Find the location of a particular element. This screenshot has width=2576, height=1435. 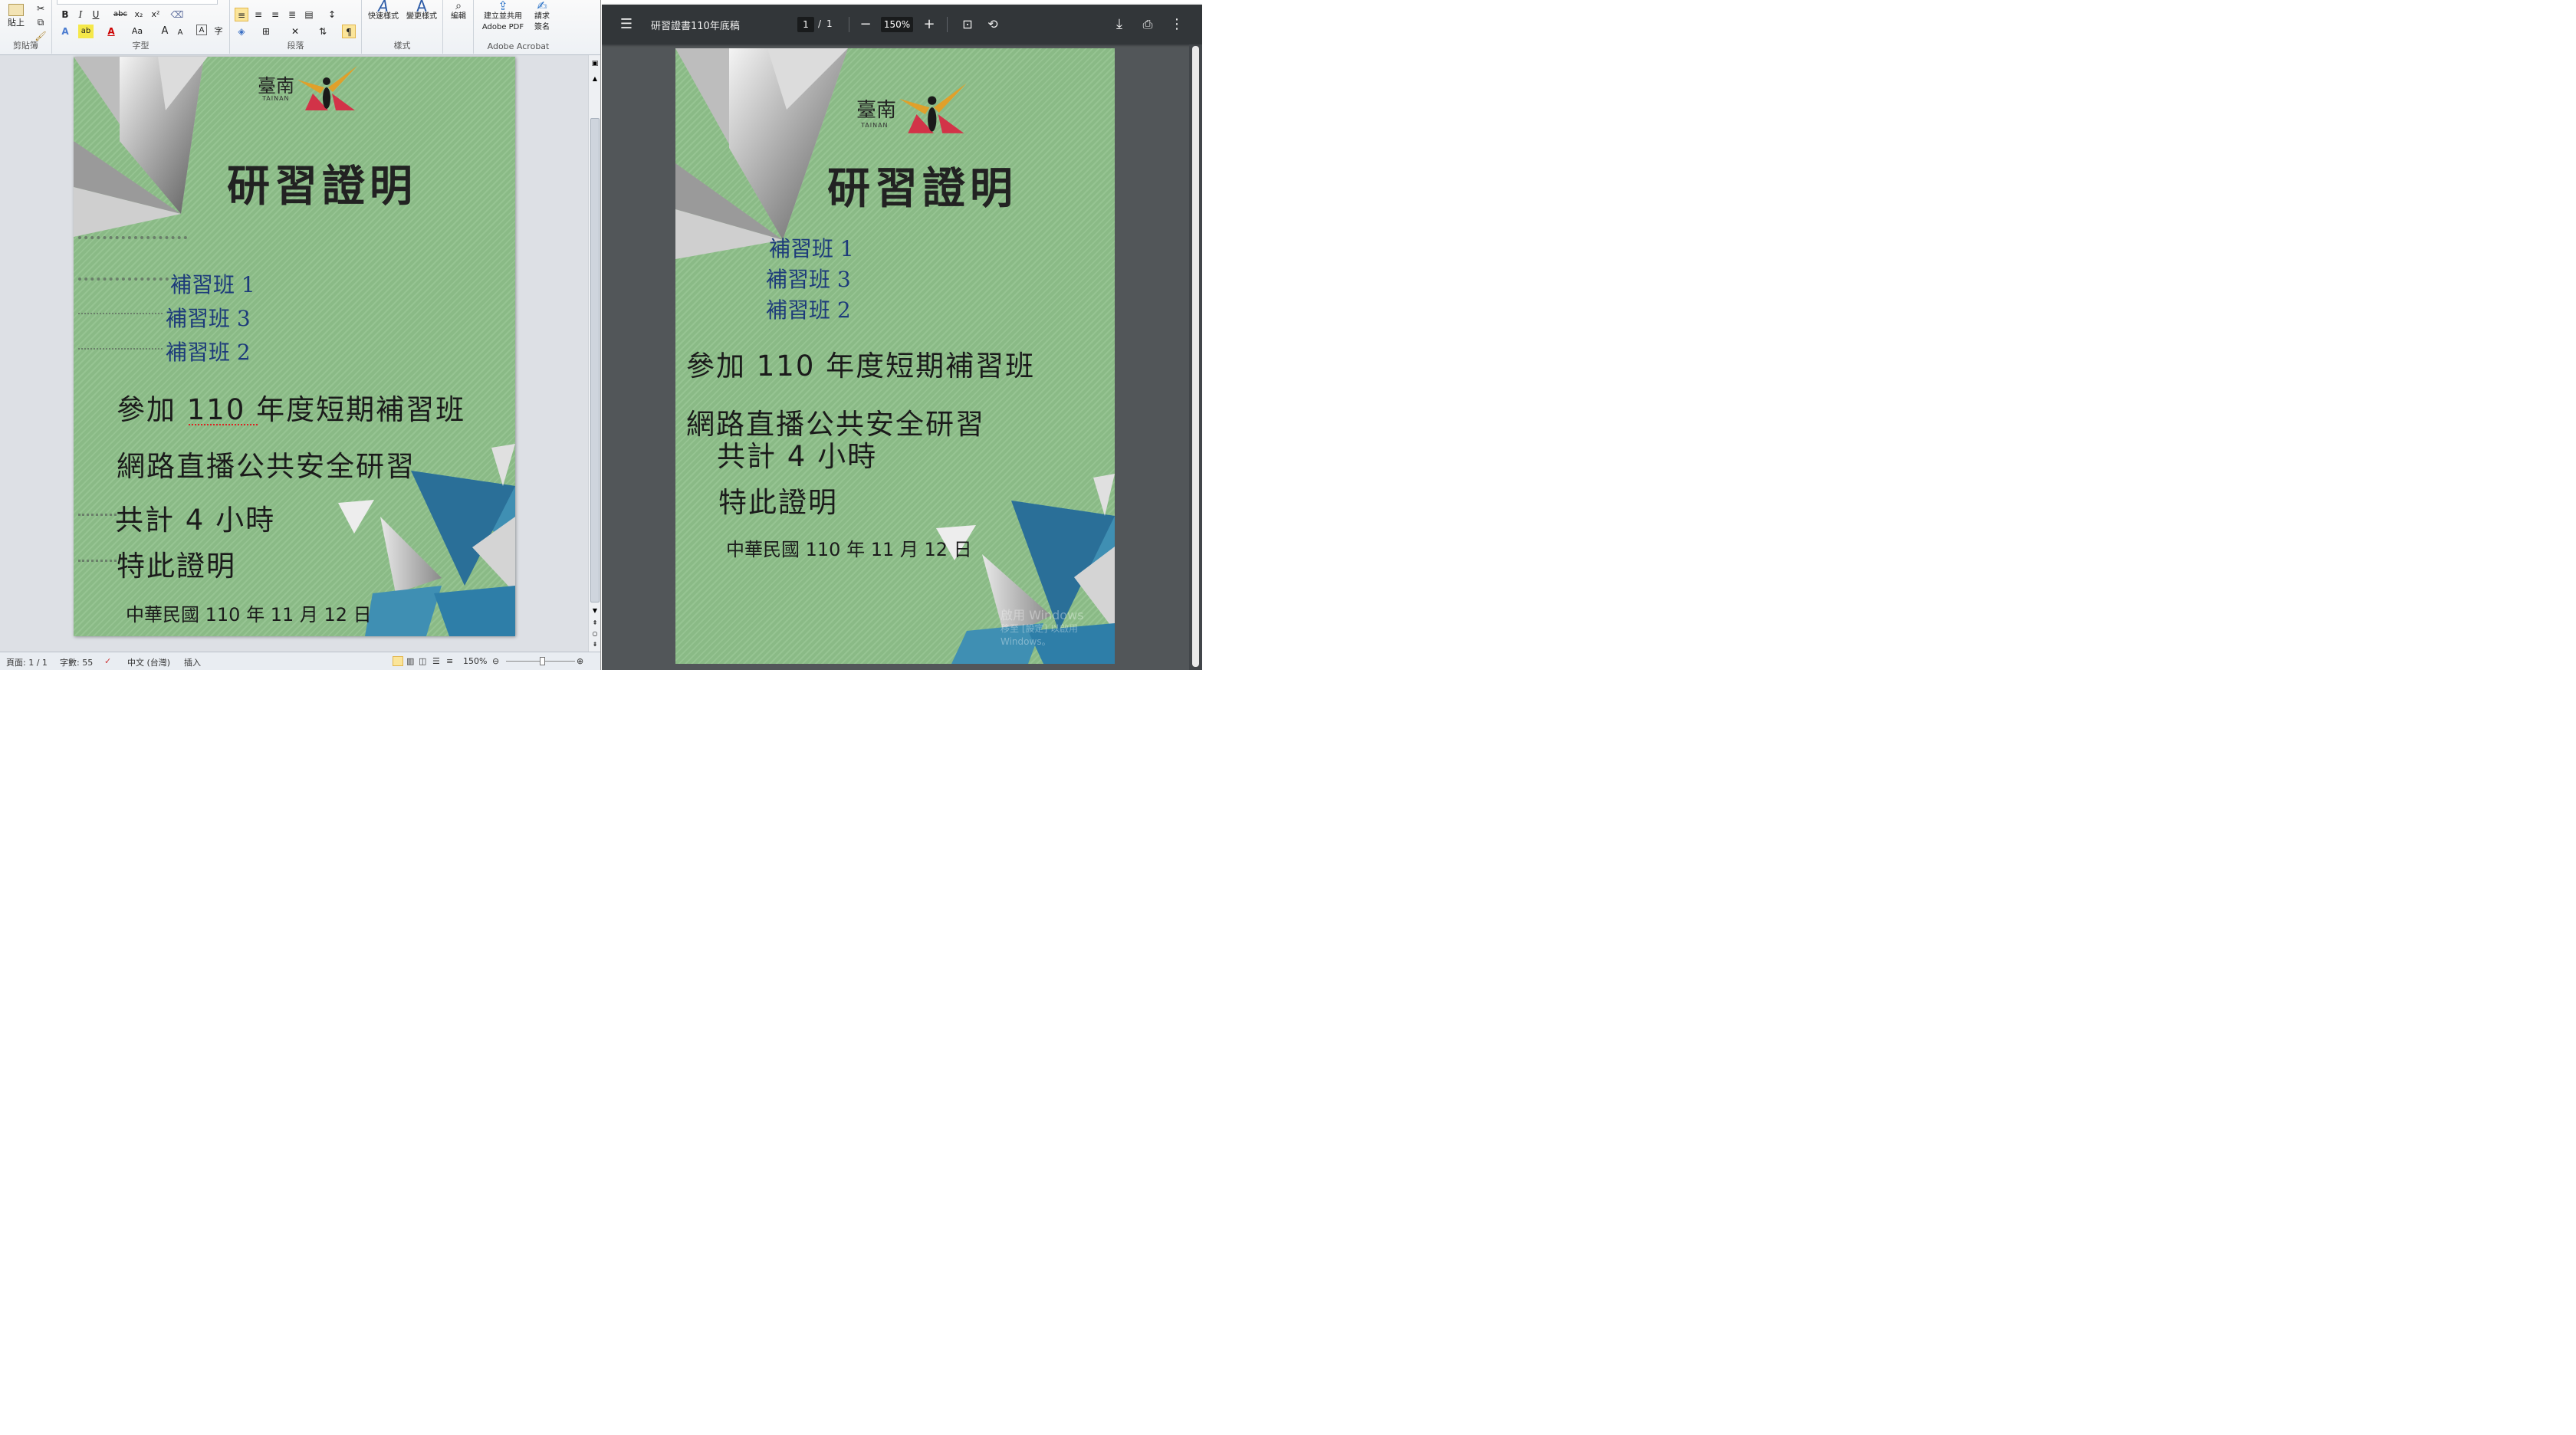

grow-font-button: A is located at coordinates (165, 32).